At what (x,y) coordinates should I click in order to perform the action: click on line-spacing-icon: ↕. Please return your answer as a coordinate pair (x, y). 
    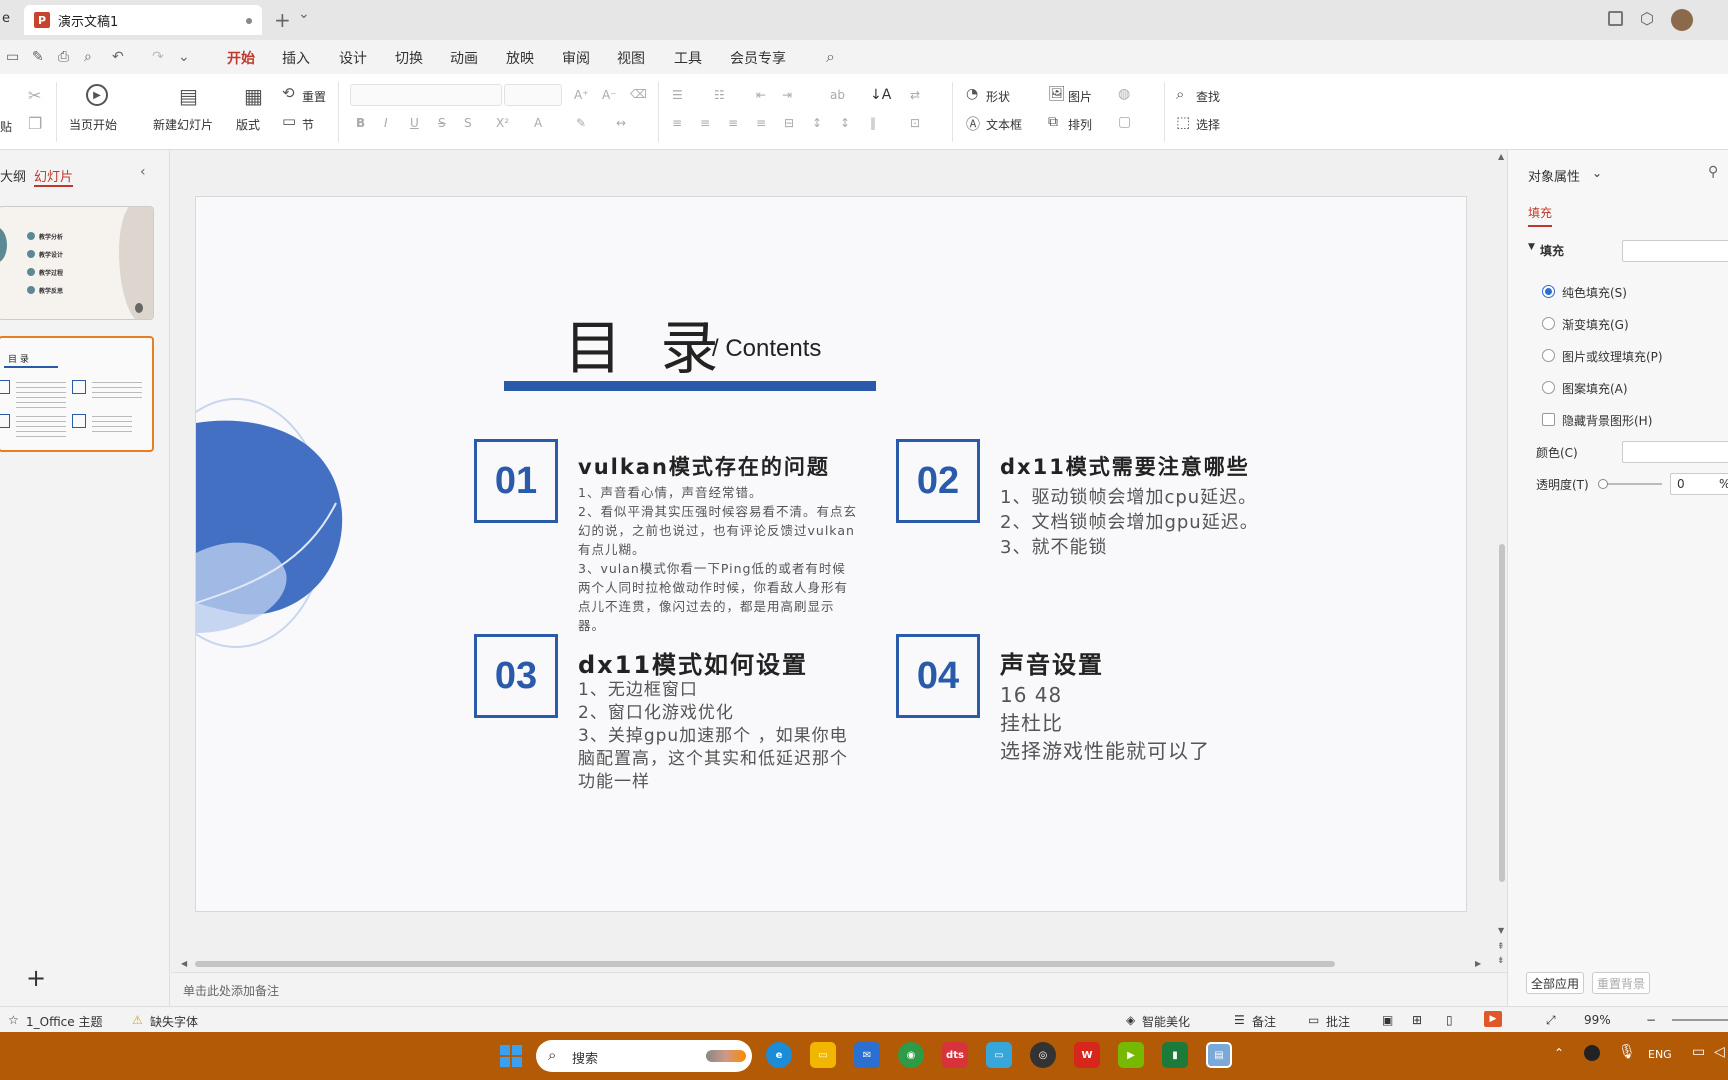
    Looking at the image, I should click on (817, 123).